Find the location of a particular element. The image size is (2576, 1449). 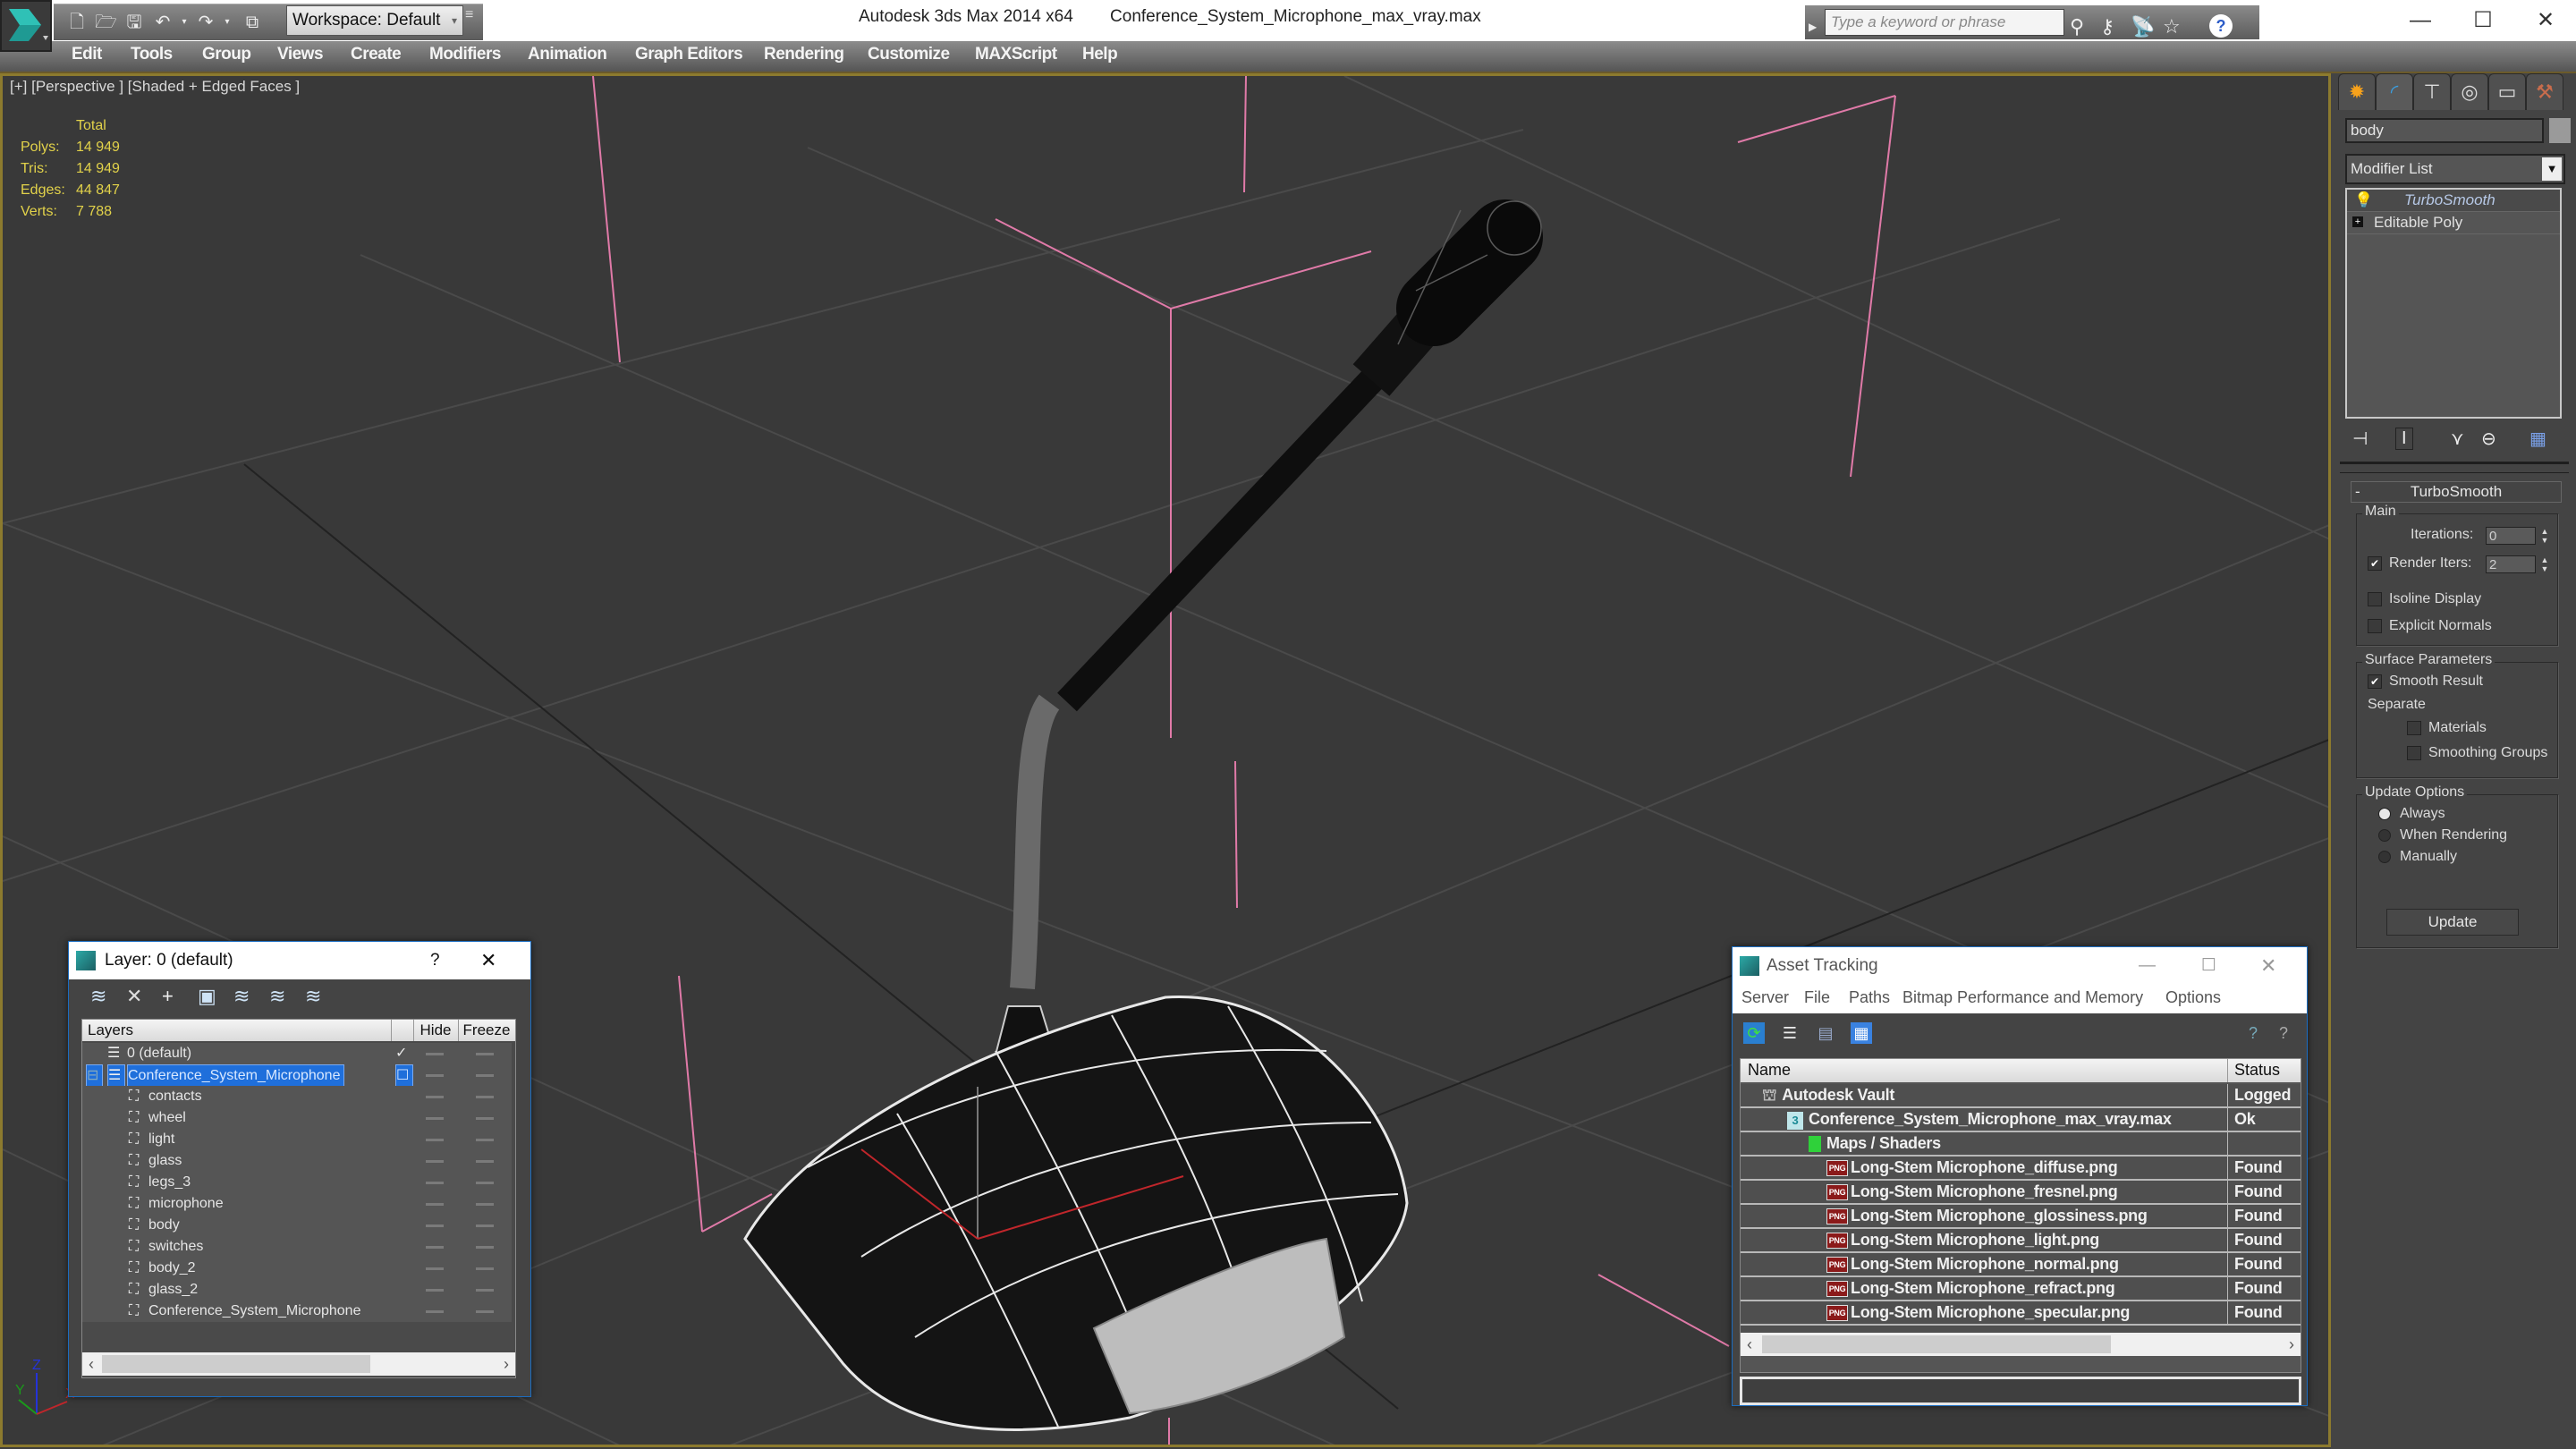

rollout-header: - TurboSmooth is located at coordinates (2456, 492).